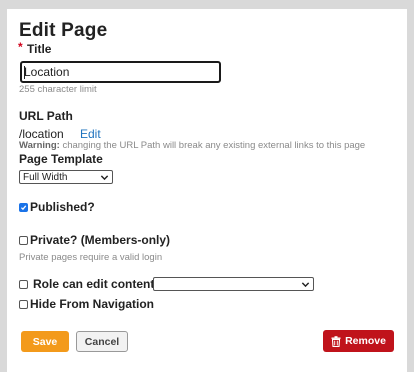  What do you see at coordinates (62, 207) in the screenshot?
I see `published-label: Published?` at bounding box center [62, 207].